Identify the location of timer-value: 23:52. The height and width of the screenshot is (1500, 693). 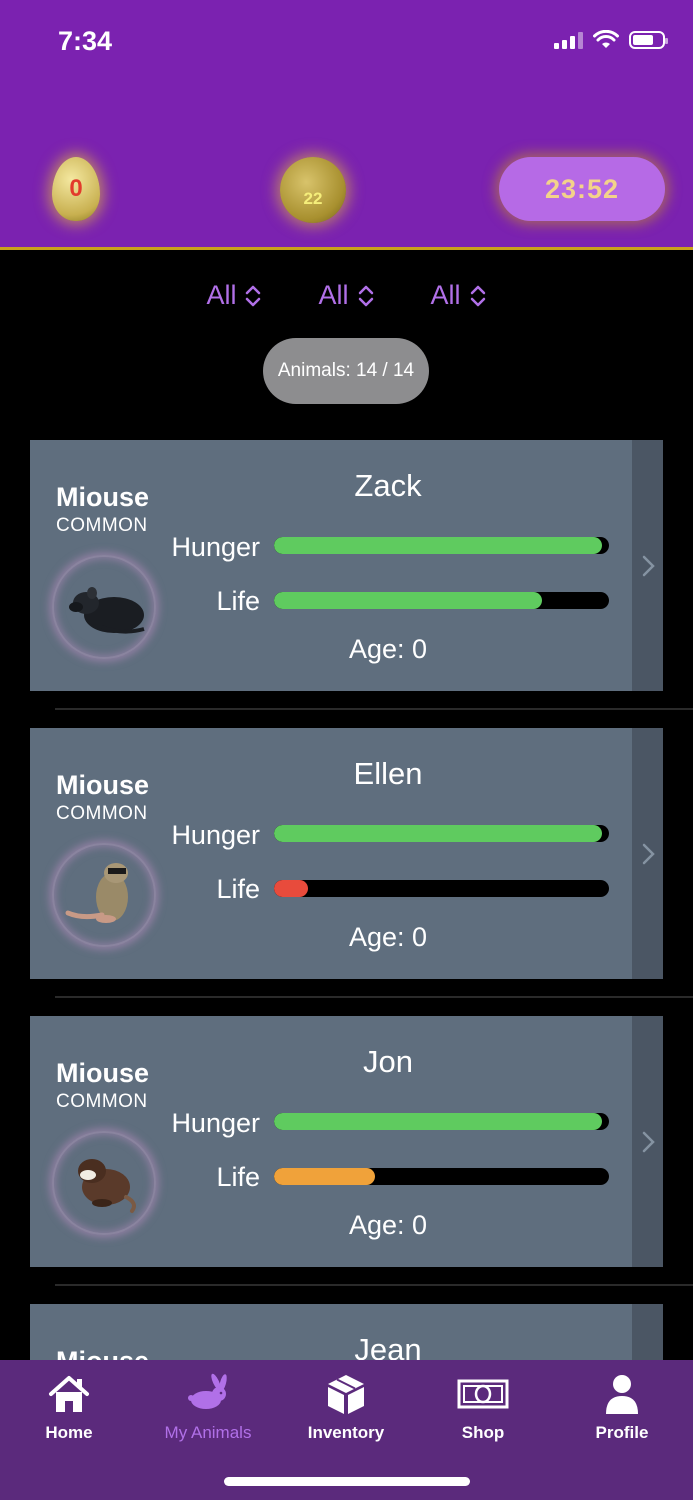
(582, 188).